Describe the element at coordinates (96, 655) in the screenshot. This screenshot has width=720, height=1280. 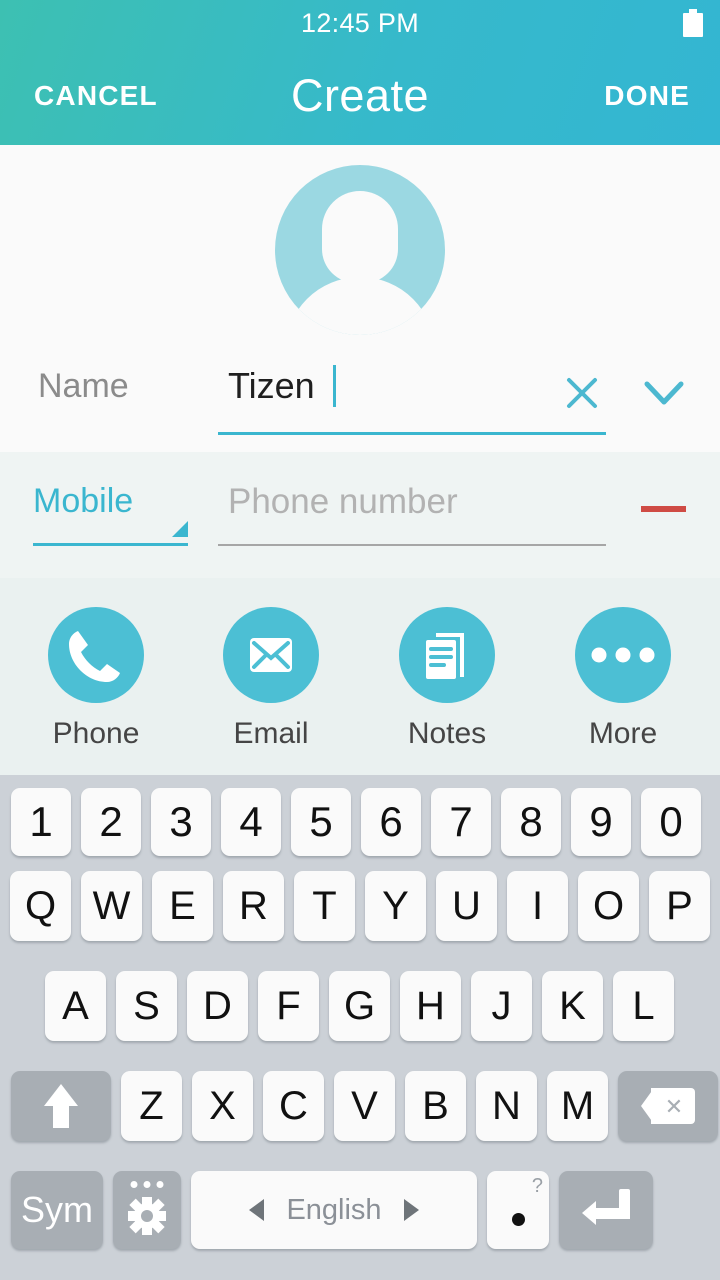
I see `phone-handset-icon` at that location.